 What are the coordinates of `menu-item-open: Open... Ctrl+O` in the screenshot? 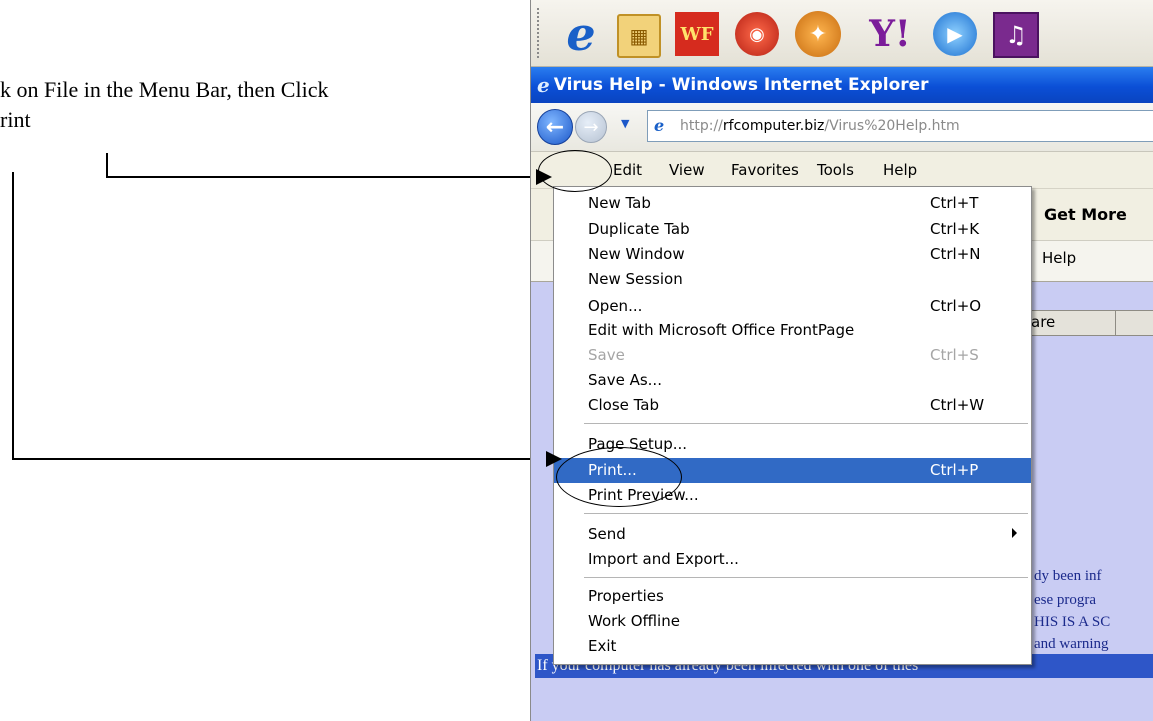 It's located at (792, 306).